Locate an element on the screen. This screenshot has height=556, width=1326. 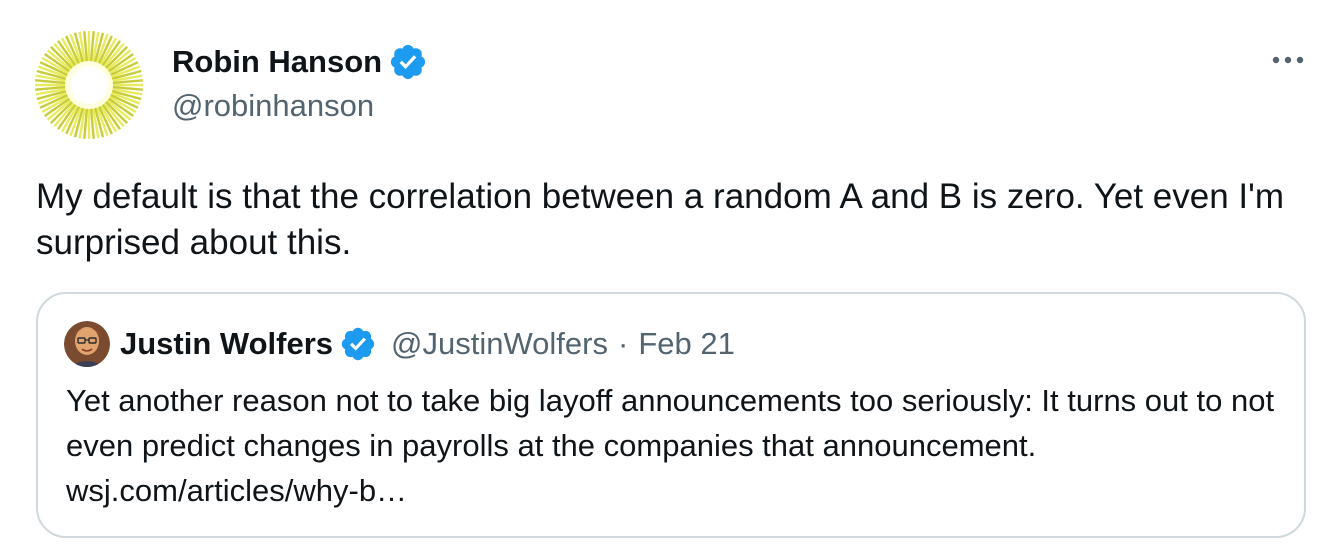
quoted-author-avatar is located at coordinates (87, 344).